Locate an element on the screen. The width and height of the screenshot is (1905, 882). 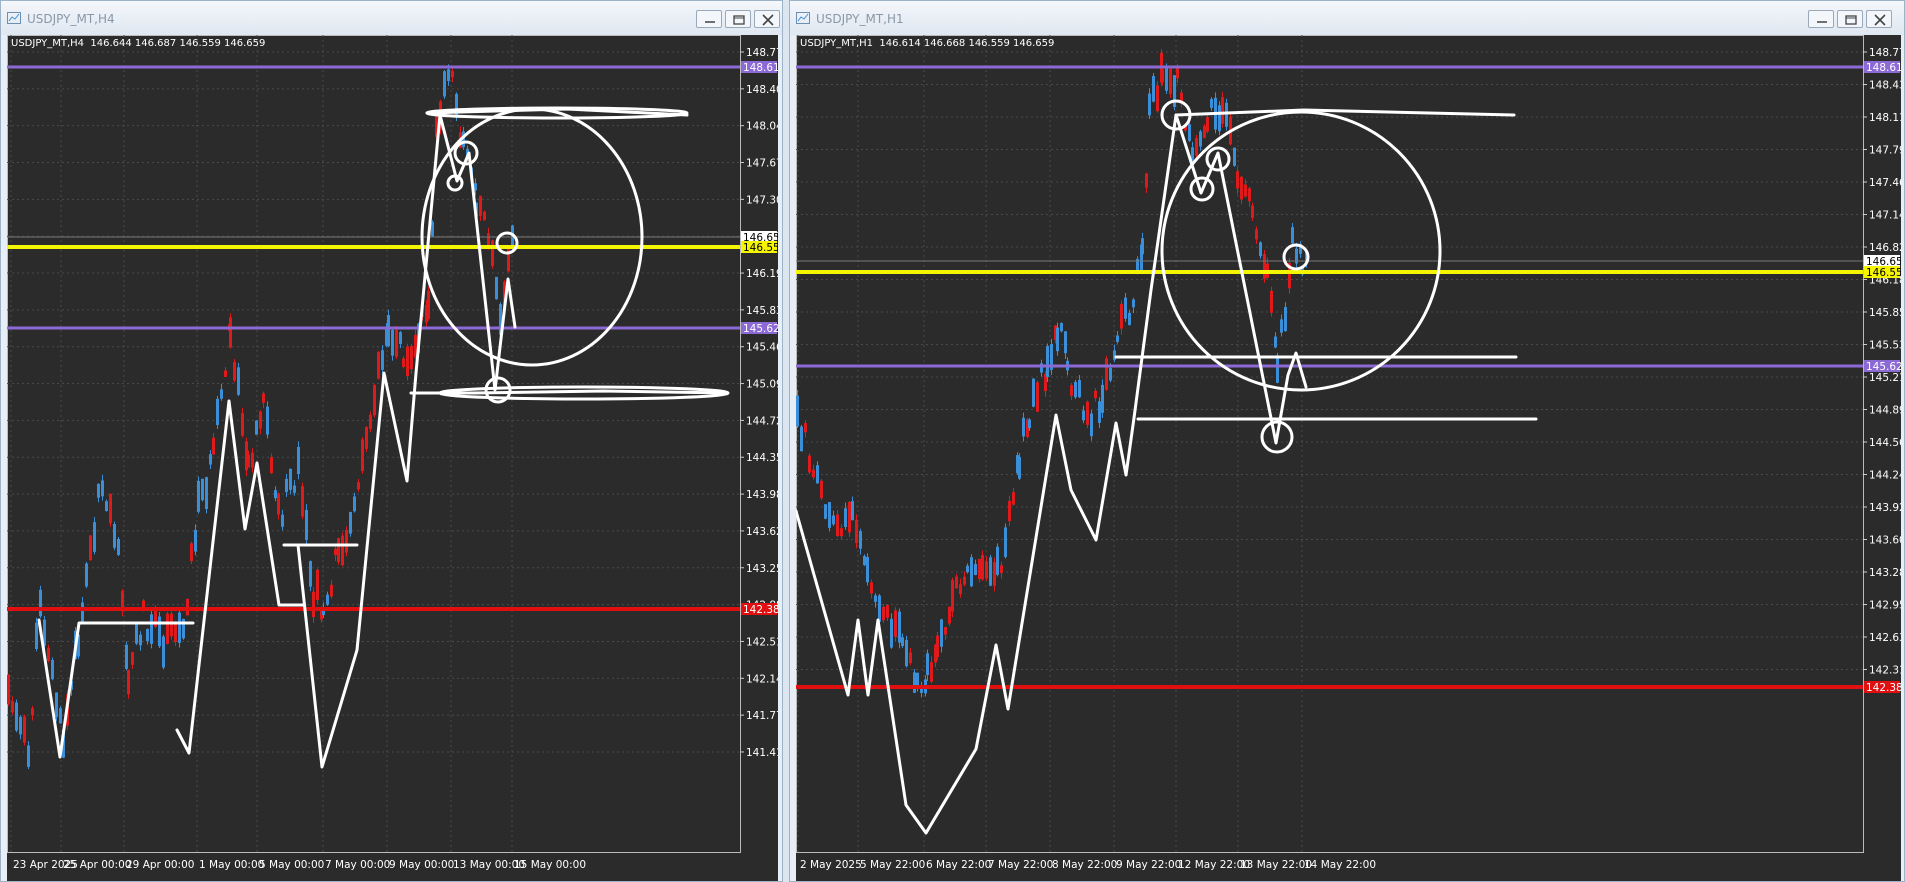
title-bar: USDJPY_MT,H4 is located at coordinates (391, 18).